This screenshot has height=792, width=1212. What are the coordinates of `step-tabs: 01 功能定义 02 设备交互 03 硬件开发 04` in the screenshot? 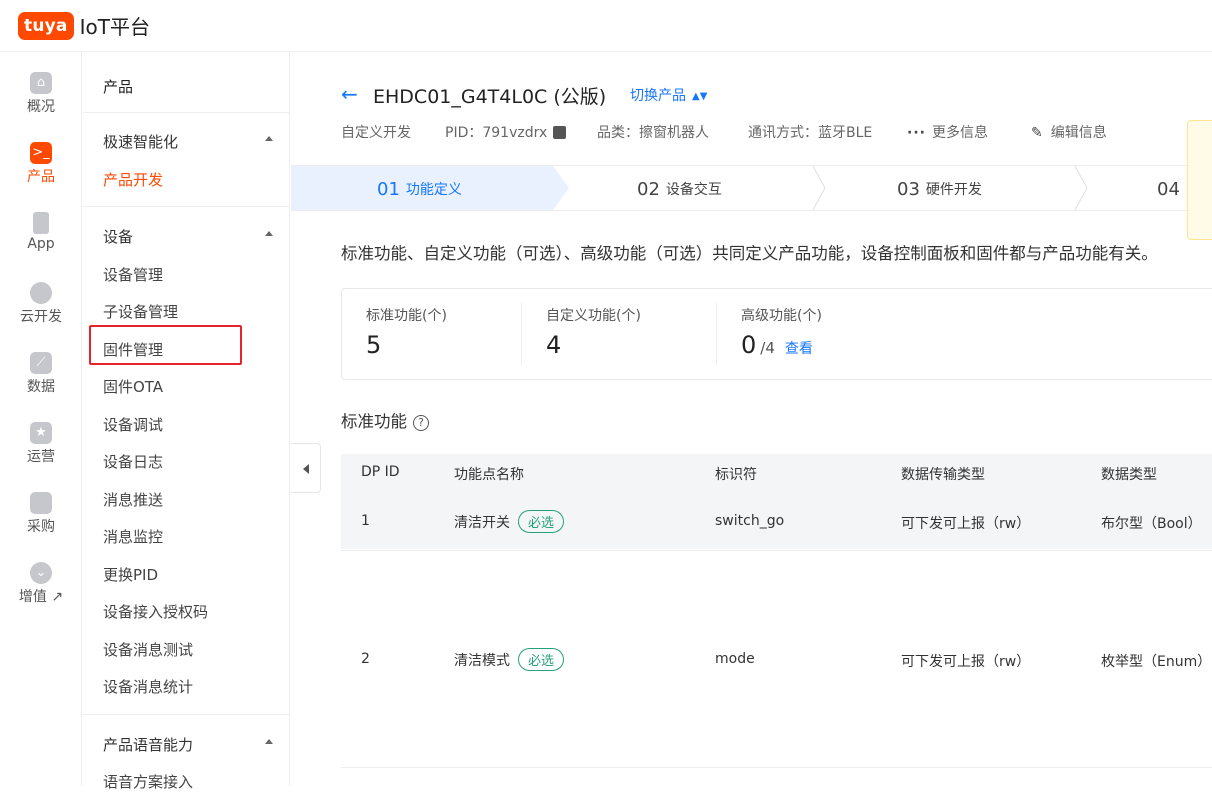 It's located at (751, 188).